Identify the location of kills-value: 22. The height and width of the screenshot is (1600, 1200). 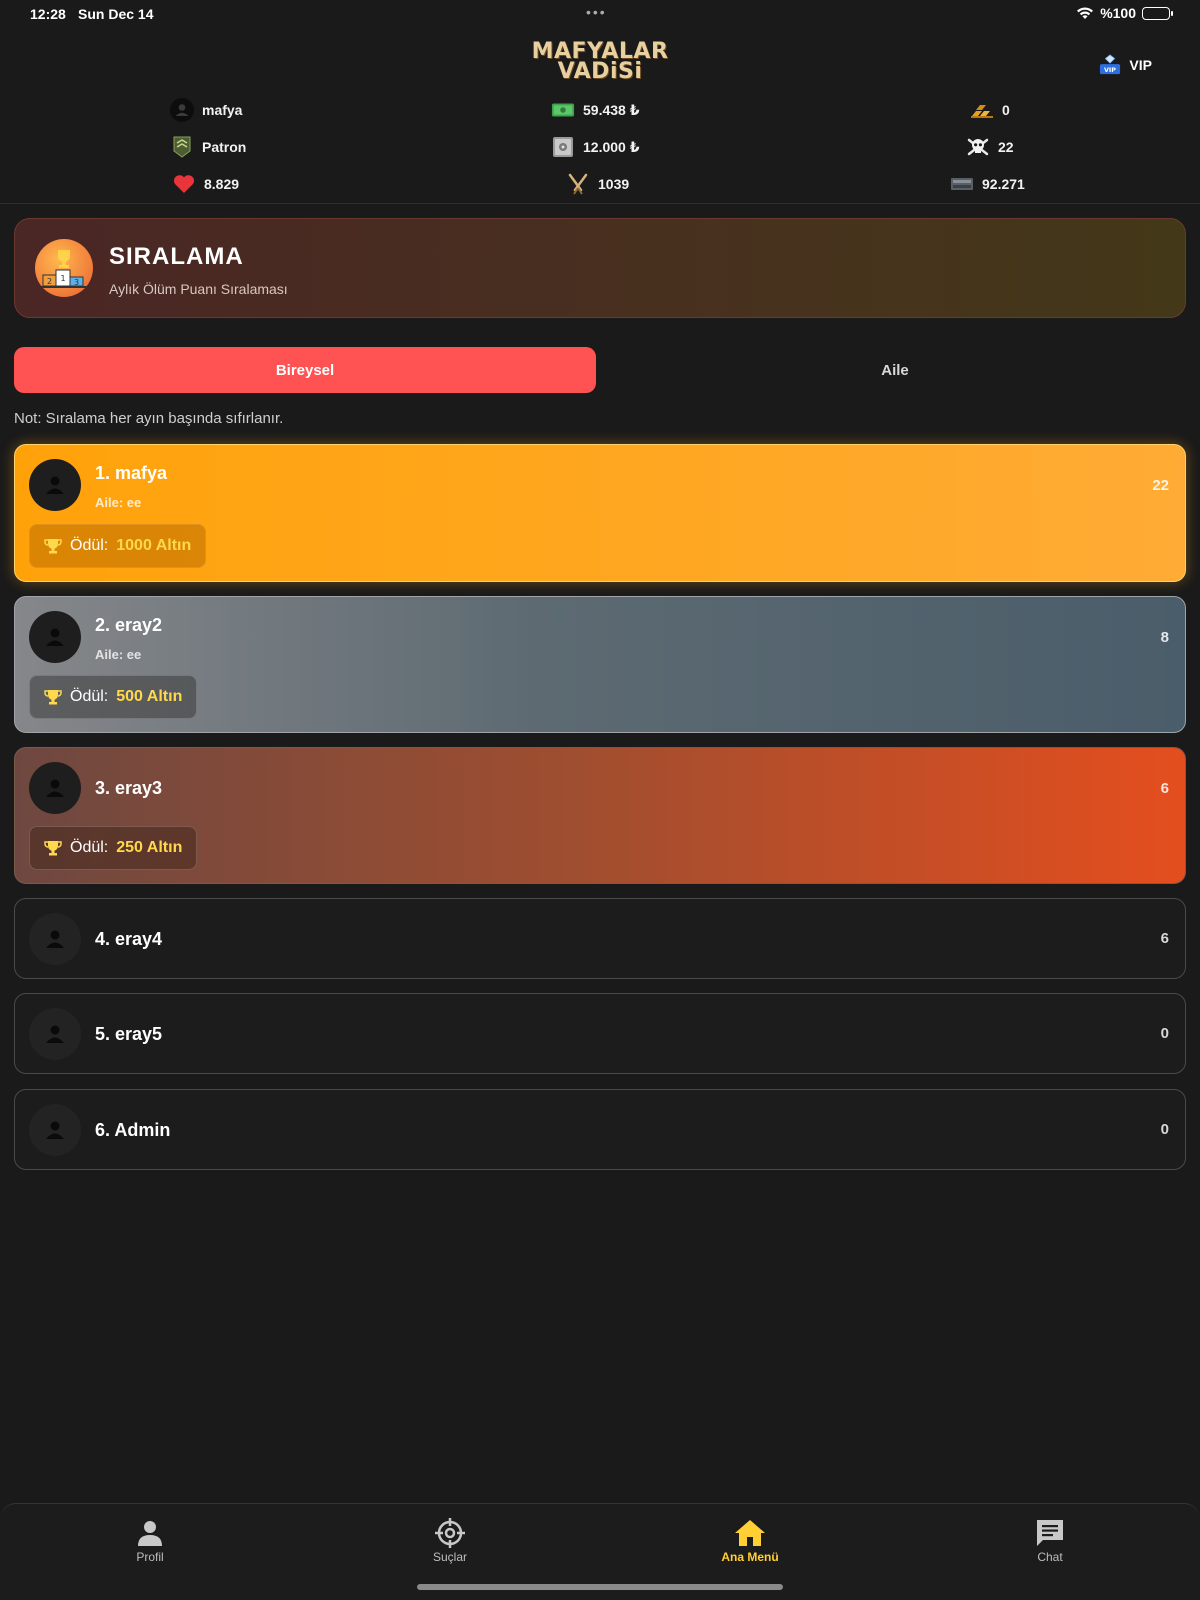
(1006, 147).